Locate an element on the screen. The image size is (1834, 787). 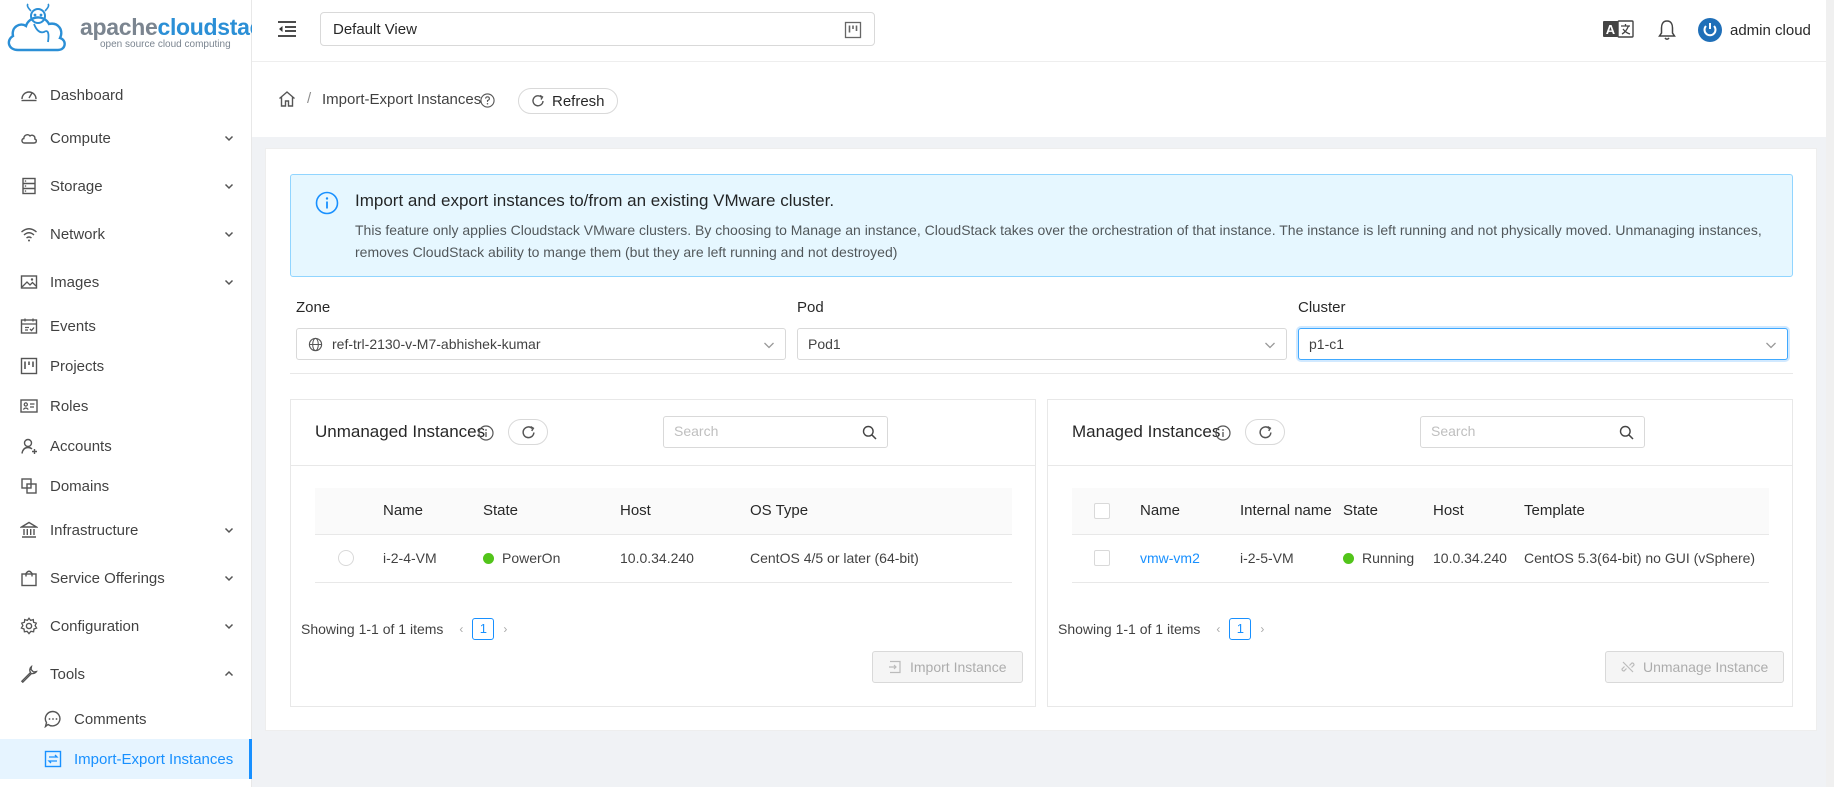
project-icon is located at coordinates (853, 30).